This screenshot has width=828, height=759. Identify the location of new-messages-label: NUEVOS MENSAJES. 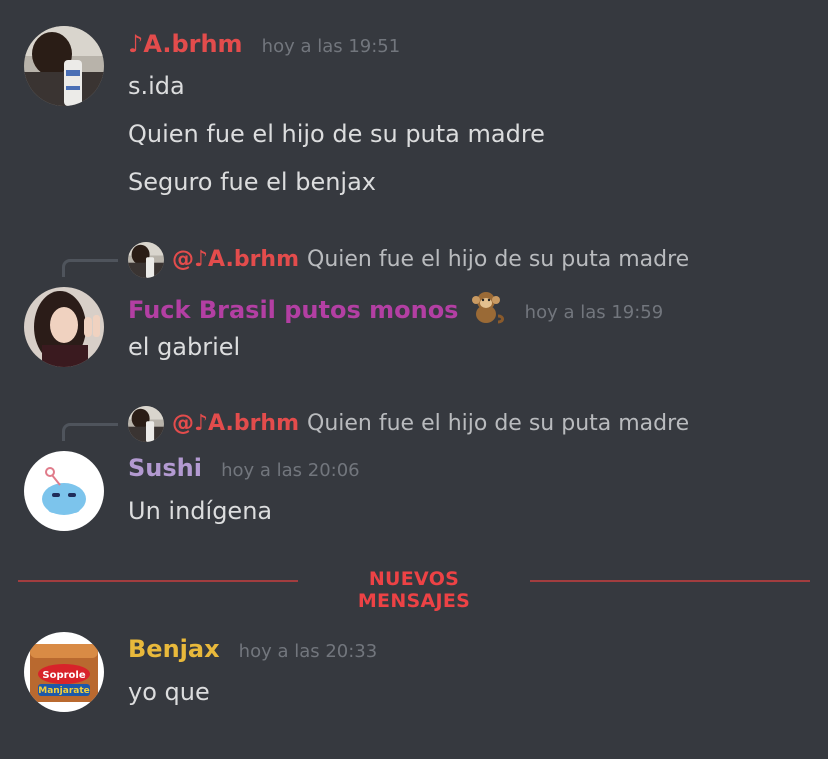
(414, 590).